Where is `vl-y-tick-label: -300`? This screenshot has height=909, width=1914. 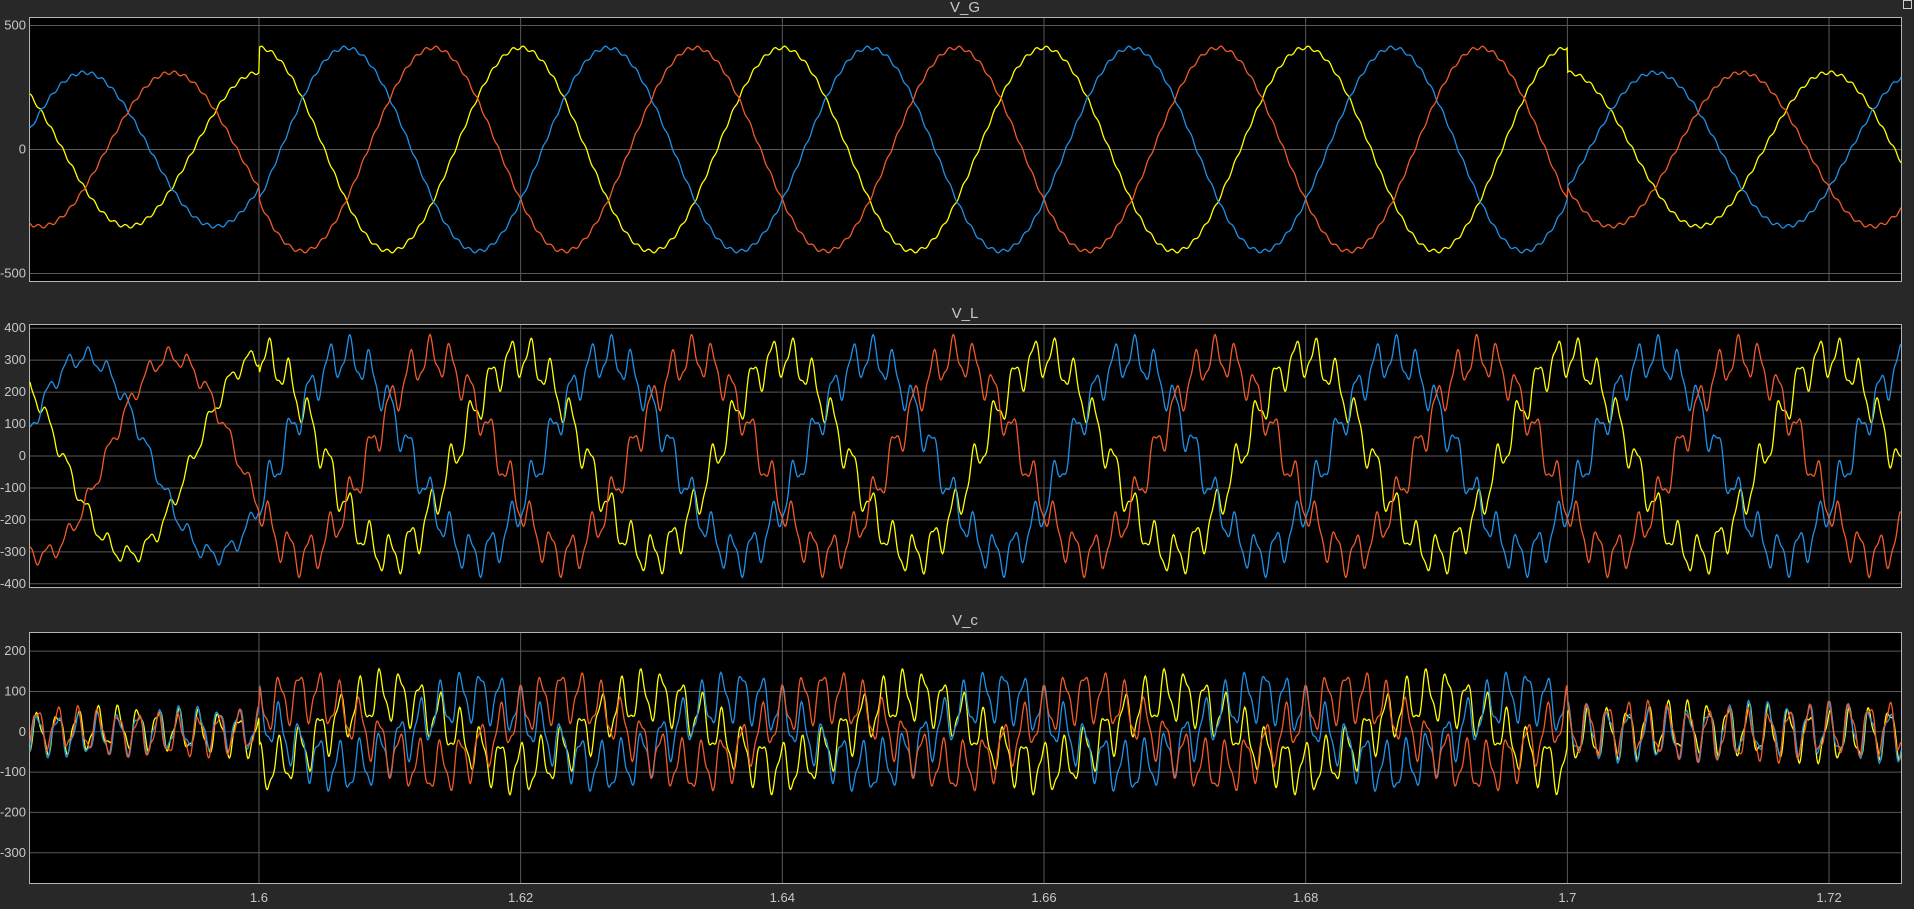
vl-y-tick-label: -300 is located at coordinates (13, 551).